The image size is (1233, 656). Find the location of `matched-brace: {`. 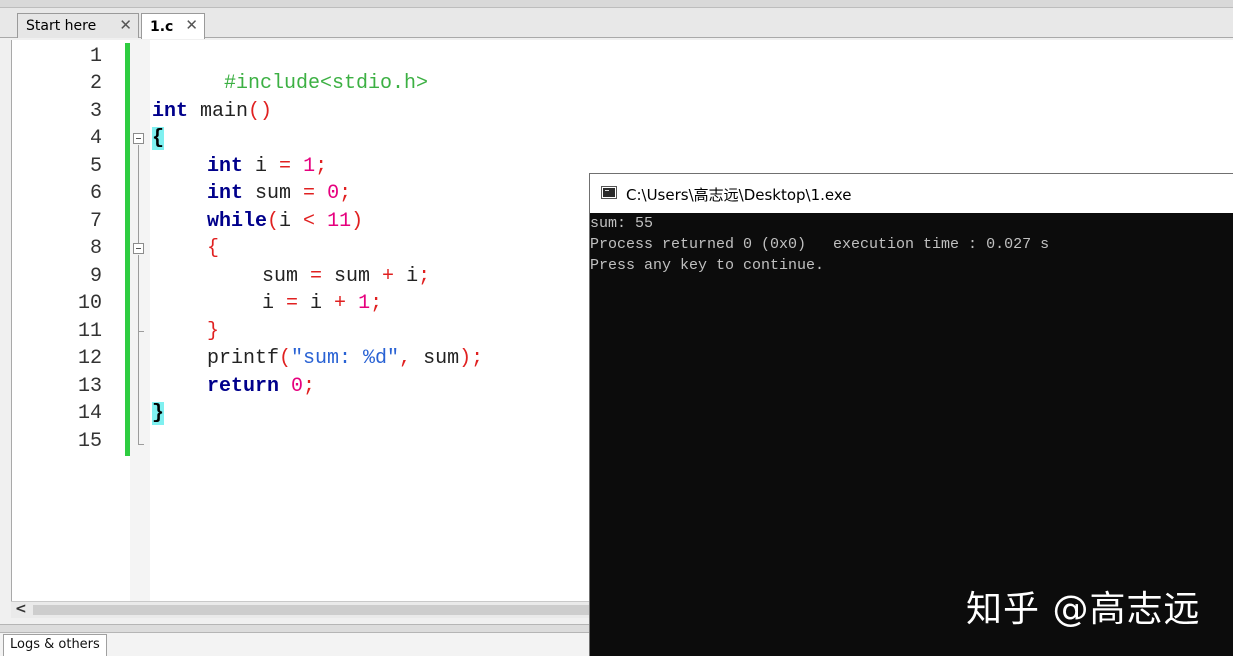

matched-brace: { is located at coordinates (158, 138).